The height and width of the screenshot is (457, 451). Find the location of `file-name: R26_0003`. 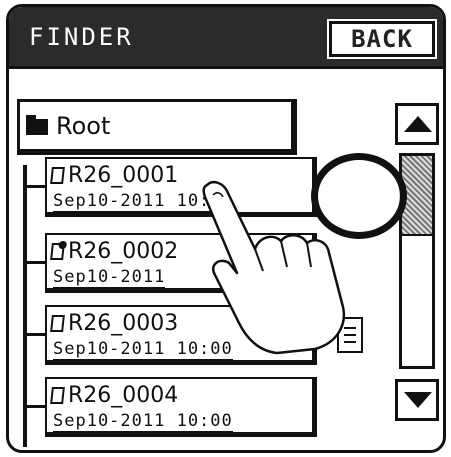

file-name: R26_0003 is located at coordinates (114, 323).